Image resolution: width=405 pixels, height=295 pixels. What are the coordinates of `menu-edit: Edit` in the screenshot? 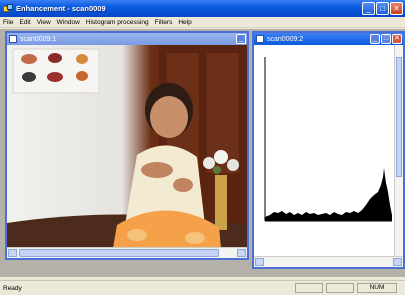 It's located at (24, 22).